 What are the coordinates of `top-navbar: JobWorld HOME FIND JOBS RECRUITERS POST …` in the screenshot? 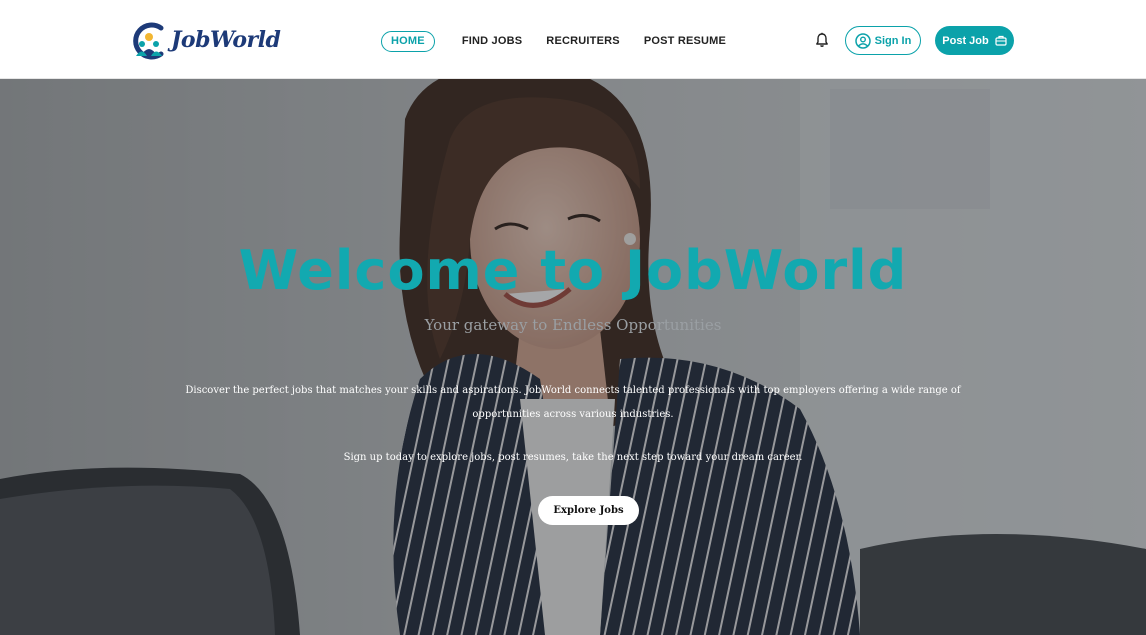 It's located at (573, 39).